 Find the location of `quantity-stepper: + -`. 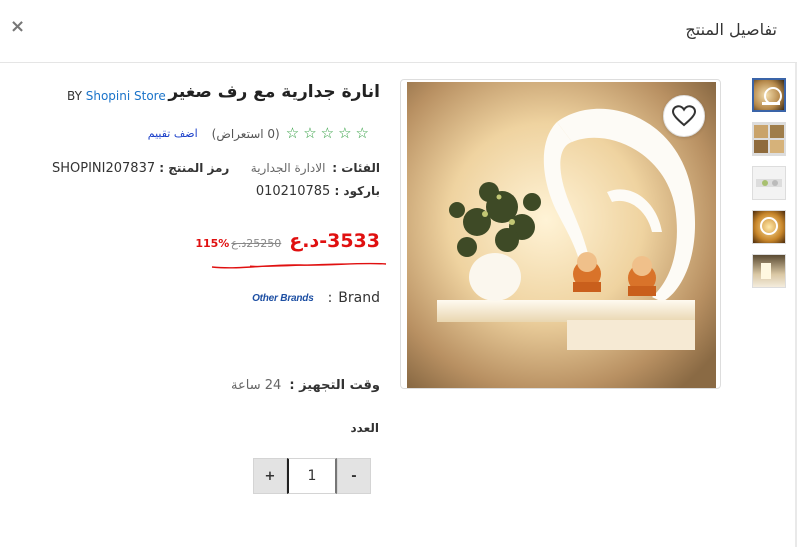

quantity-stepper: + - is located at coordinates (312, 476).